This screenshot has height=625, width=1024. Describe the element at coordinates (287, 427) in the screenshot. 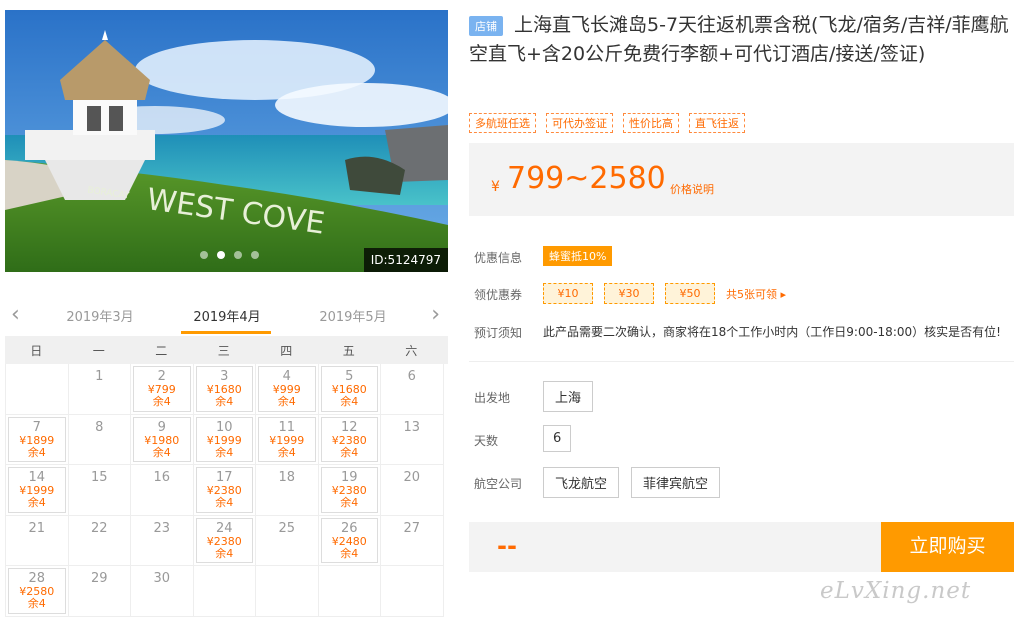

I see `day-number: 11` at that location.